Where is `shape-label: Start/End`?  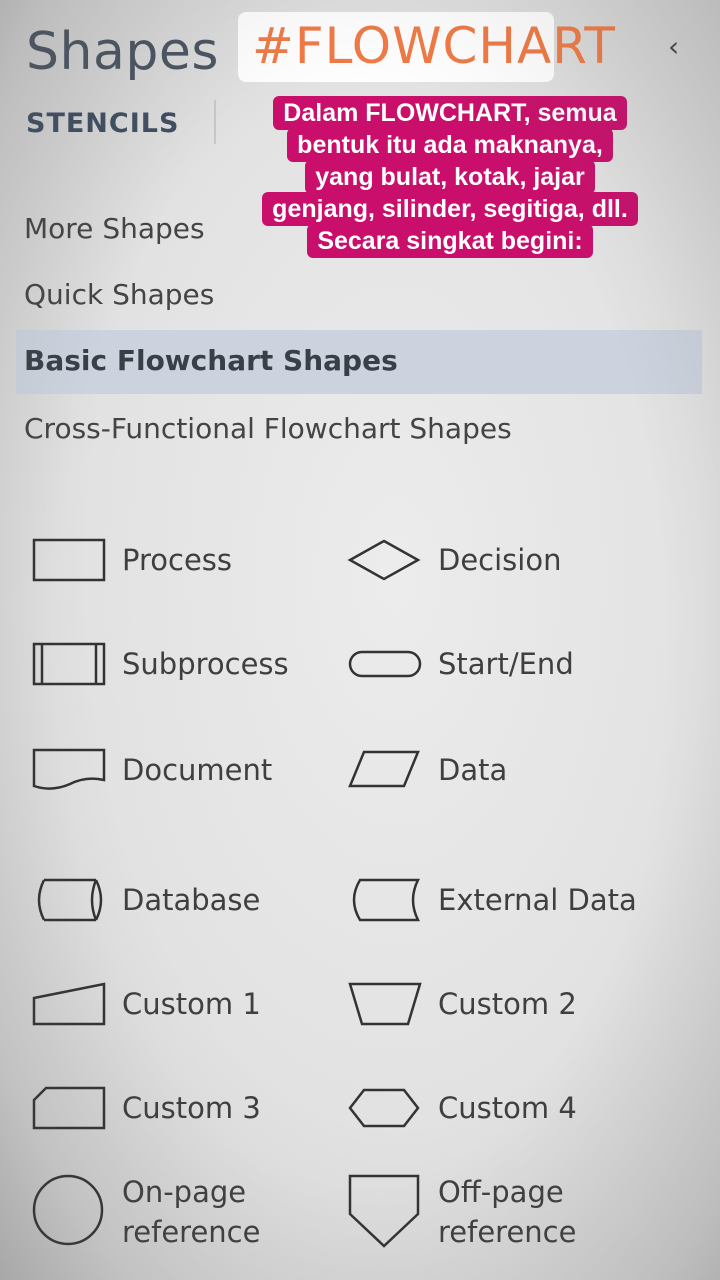 shape-label: Start/End is located at coordinates (506, 664).